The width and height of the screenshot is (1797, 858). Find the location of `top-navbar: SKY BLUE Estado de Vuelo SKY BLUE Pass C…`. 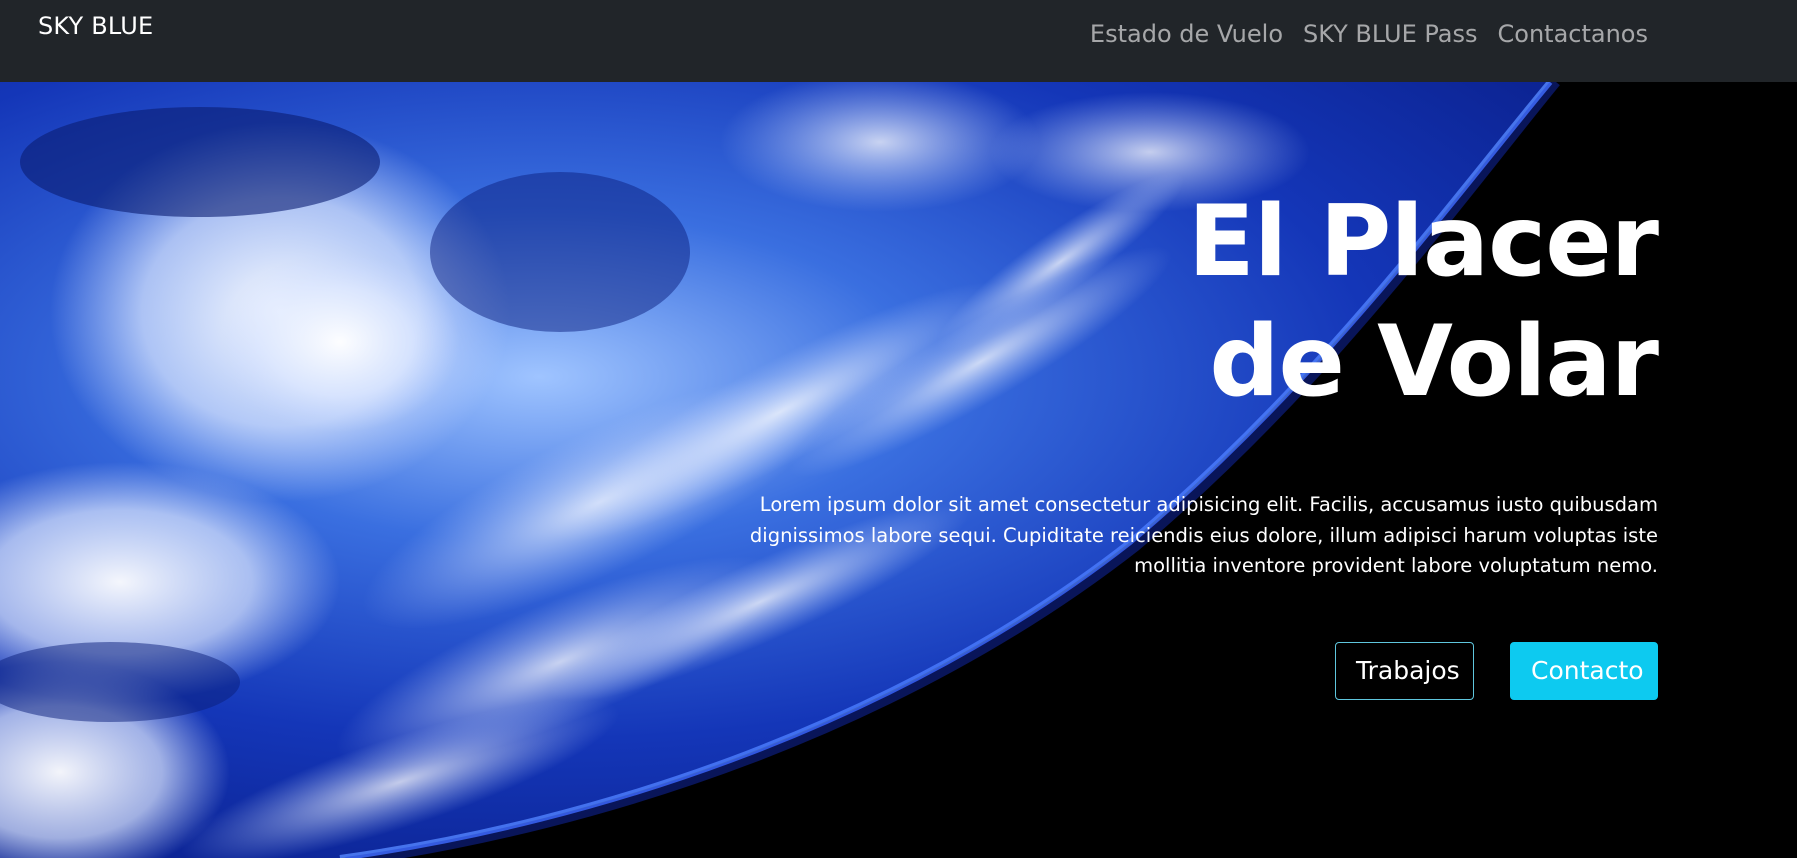

top-navbar: SKY BLUE Estado de Vuelo SKY BLUE Pass C… is located at coordinates (898, 41).